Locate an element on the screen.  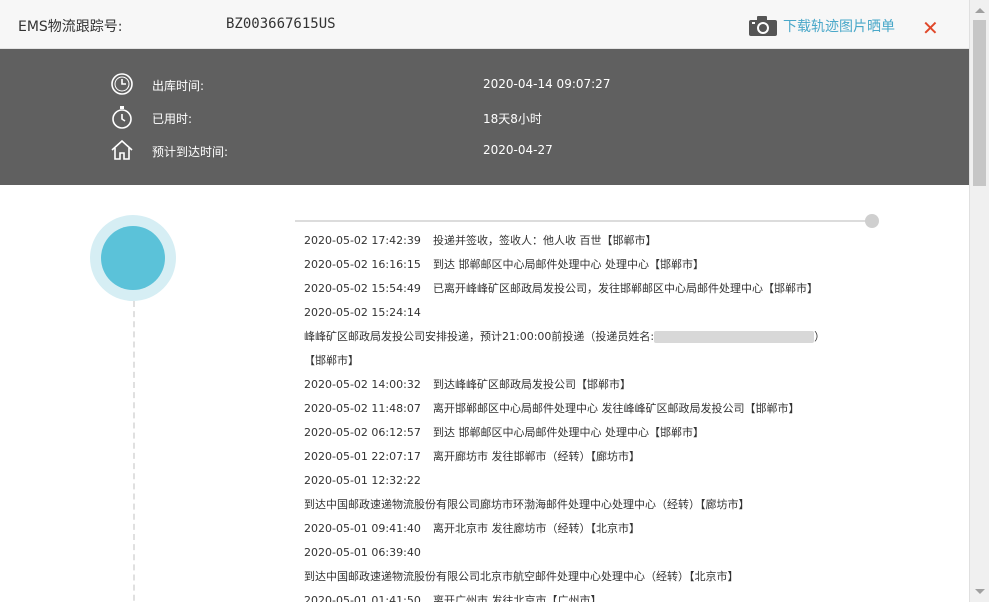
info-row-elapsed: 已用时: 18天8小时 is located at coordinates (484, 117).